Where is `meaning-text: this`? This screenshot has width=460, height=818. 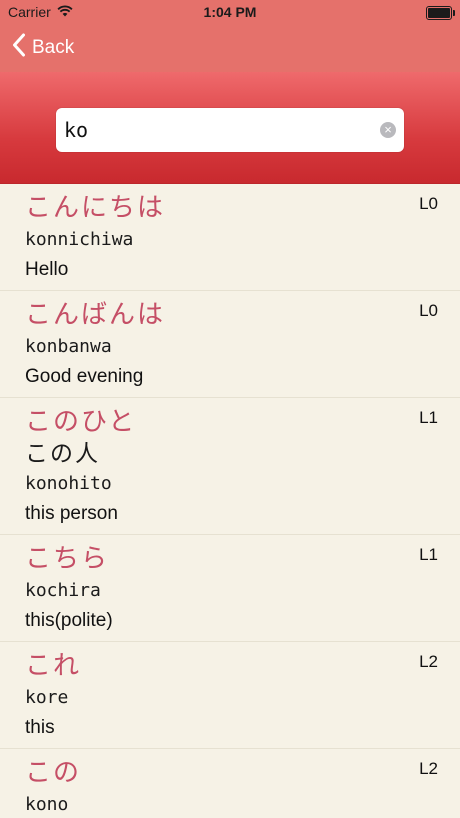
meaning-text: this is located at coordinates (40, 727).